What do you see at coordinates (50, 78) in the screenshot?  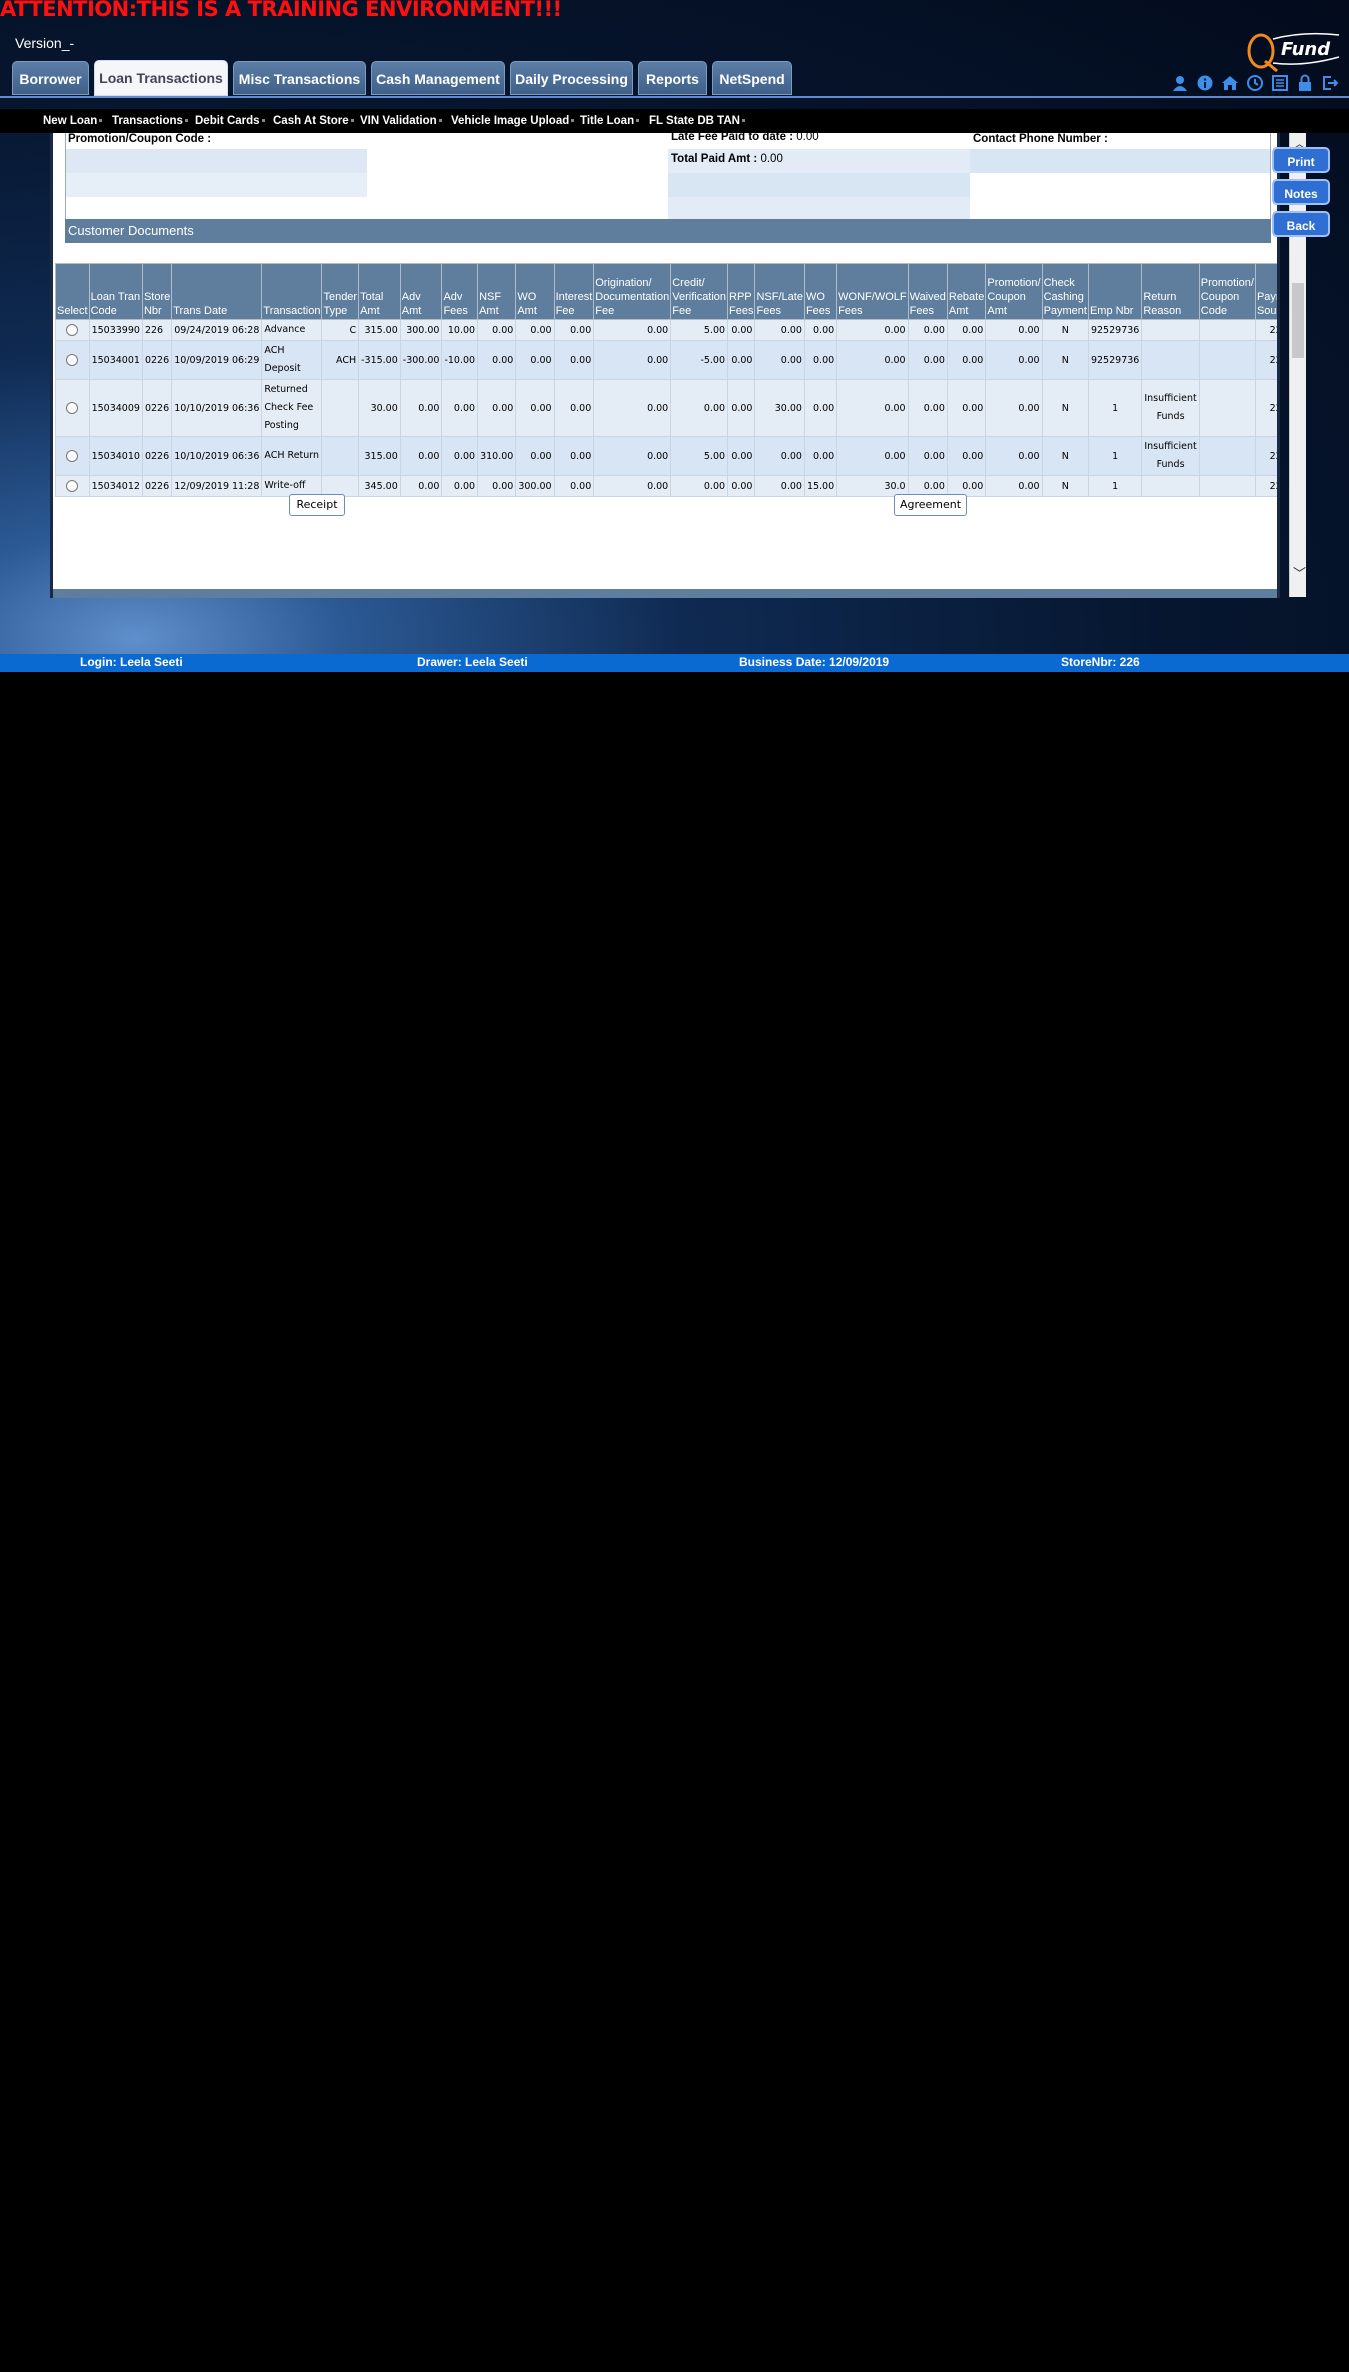 I see `tab-borrower: Borrower` at bounding box center [50, 78].